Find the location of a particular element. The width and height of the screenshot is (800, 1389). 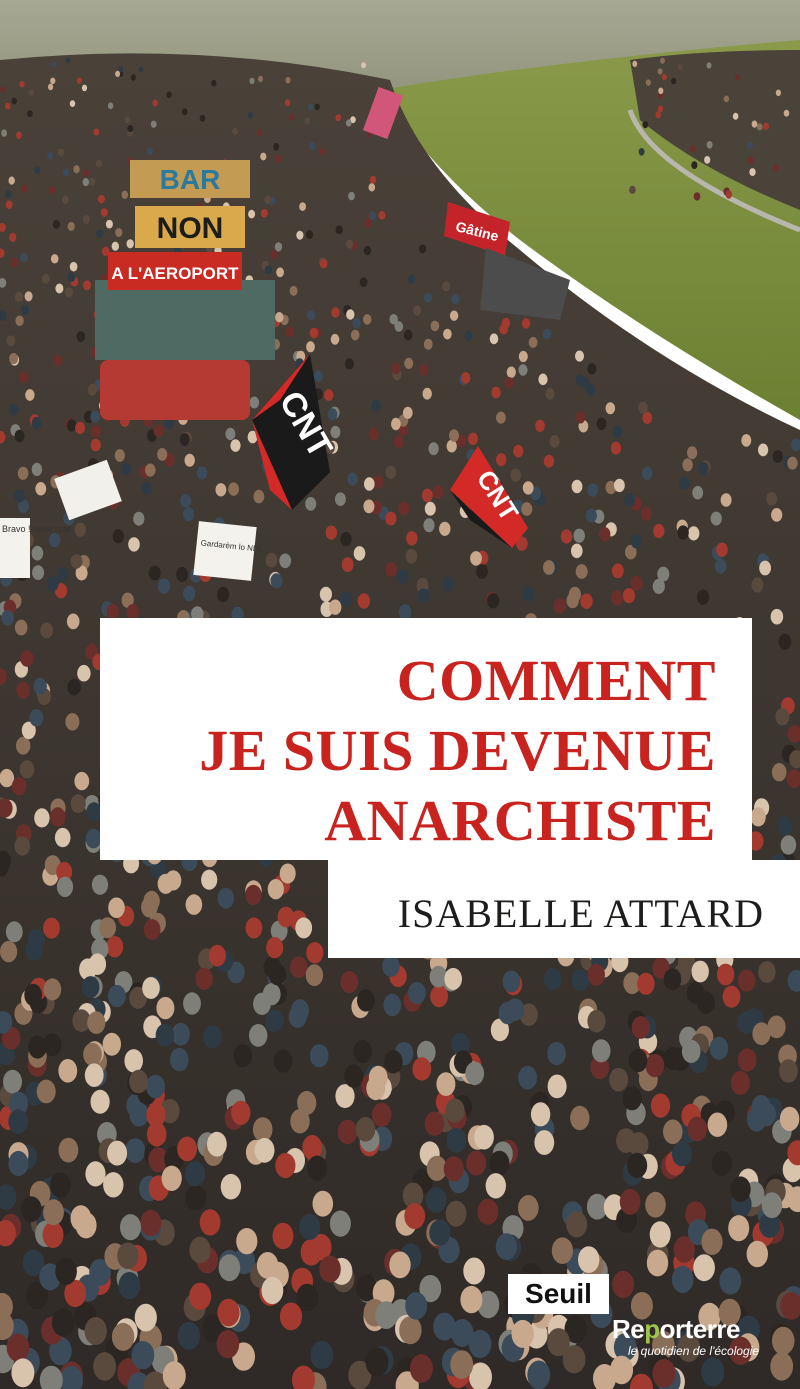

bar-sign-text: BAR is located at coordinates (190, 179).